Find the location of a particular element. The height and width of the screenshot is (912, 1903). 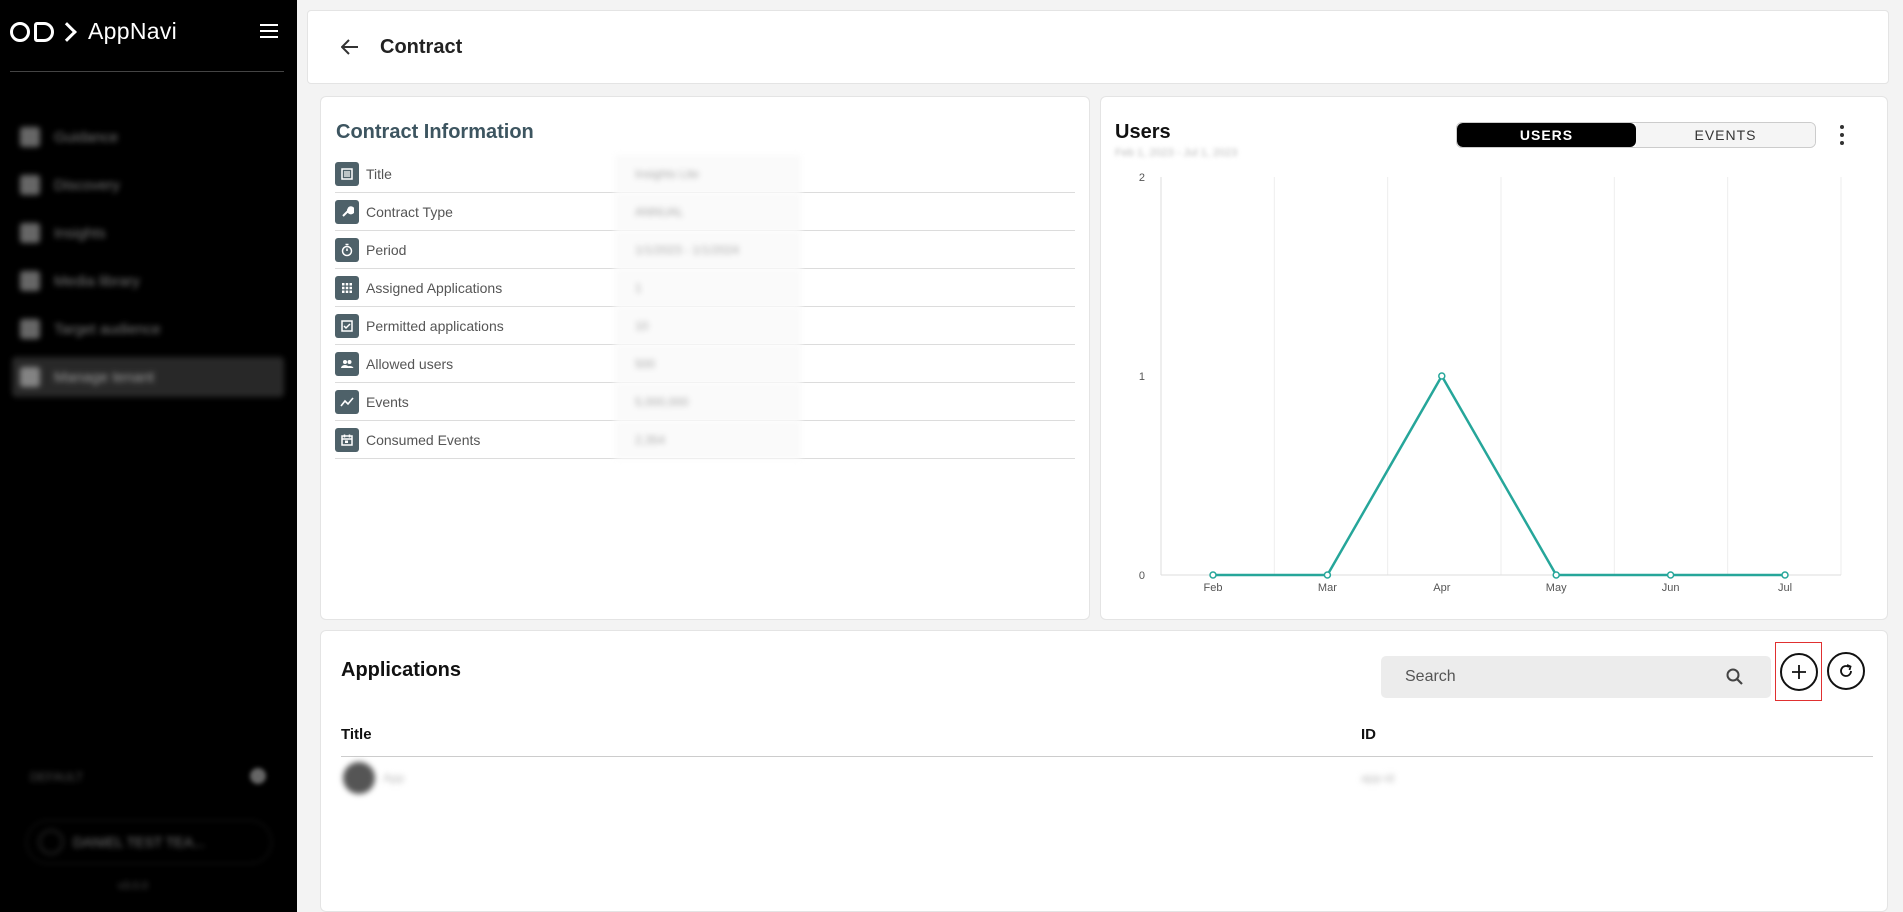

sidebar-item-guidance: Guidance is located at coordinates (148, 137).